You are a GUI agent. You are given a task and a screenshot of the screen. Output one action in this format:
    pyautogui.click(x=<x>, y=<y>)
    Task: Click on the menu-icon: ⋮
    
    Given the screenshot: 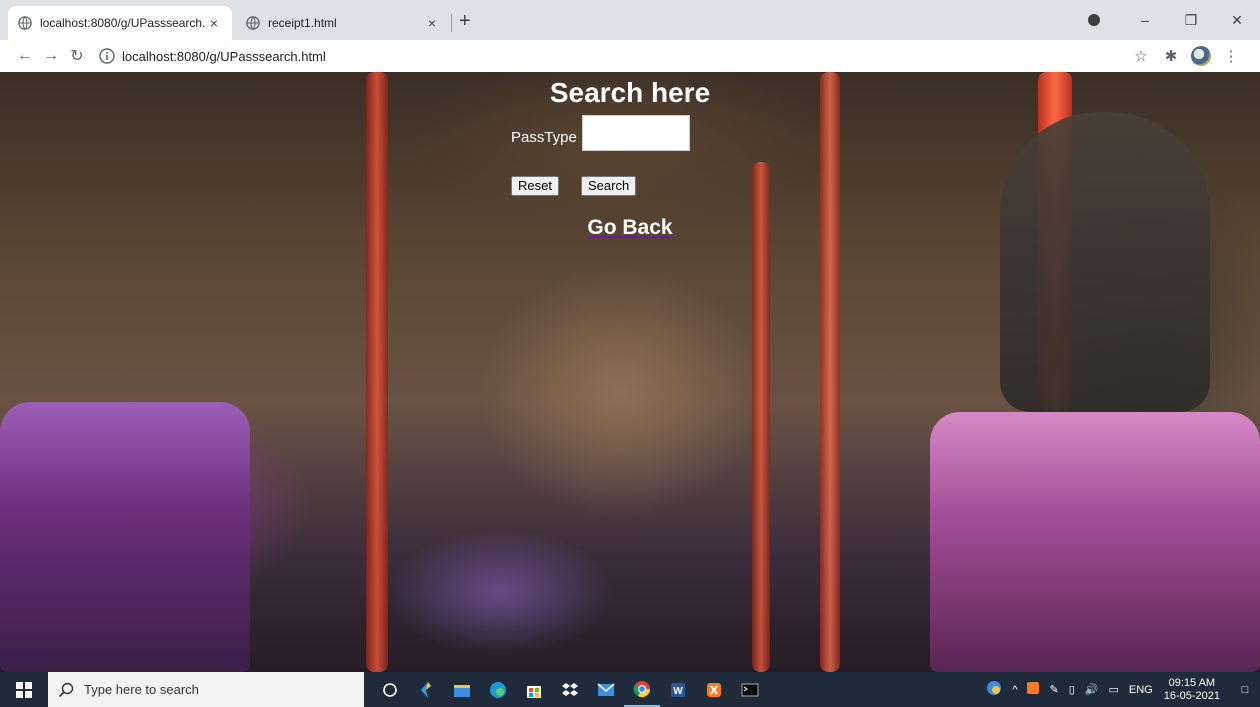 What is the action you would take?
    pyautogui.click(x=1231, y=56)
    